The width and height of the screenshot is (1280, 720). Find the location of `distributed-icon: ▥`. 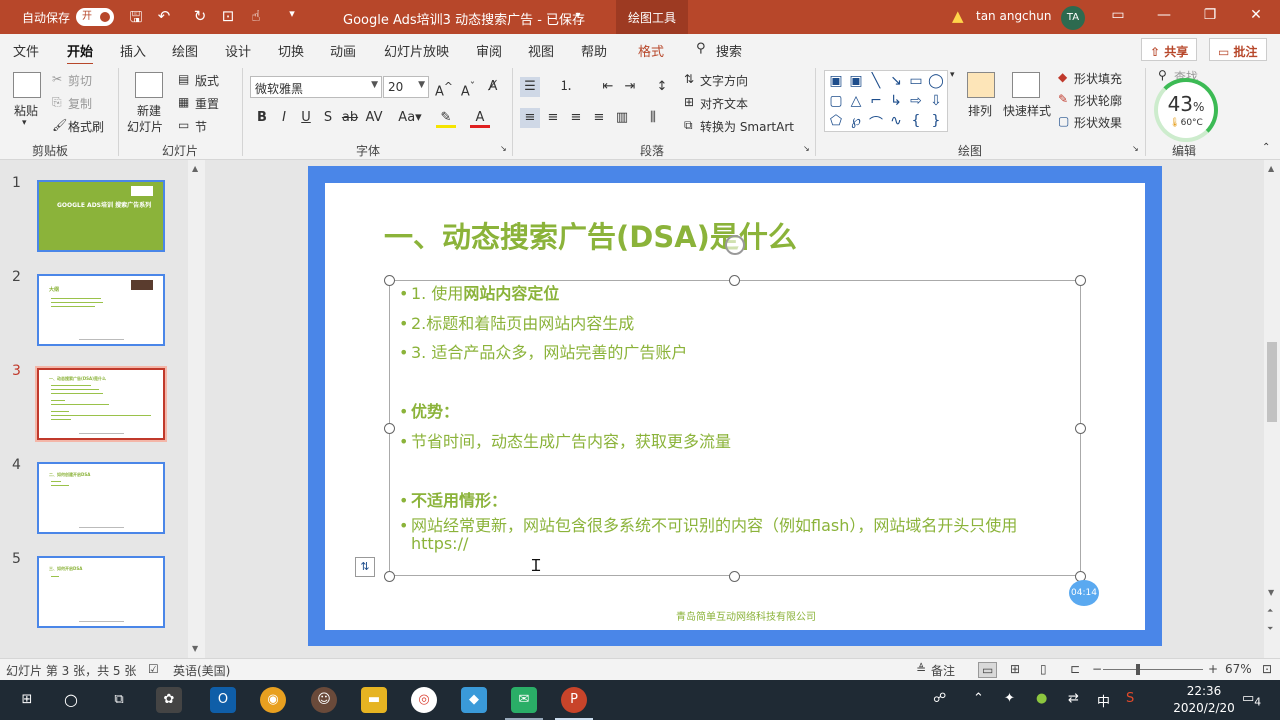

distributed-icon: ▥ is located at coordinates (622, 118).